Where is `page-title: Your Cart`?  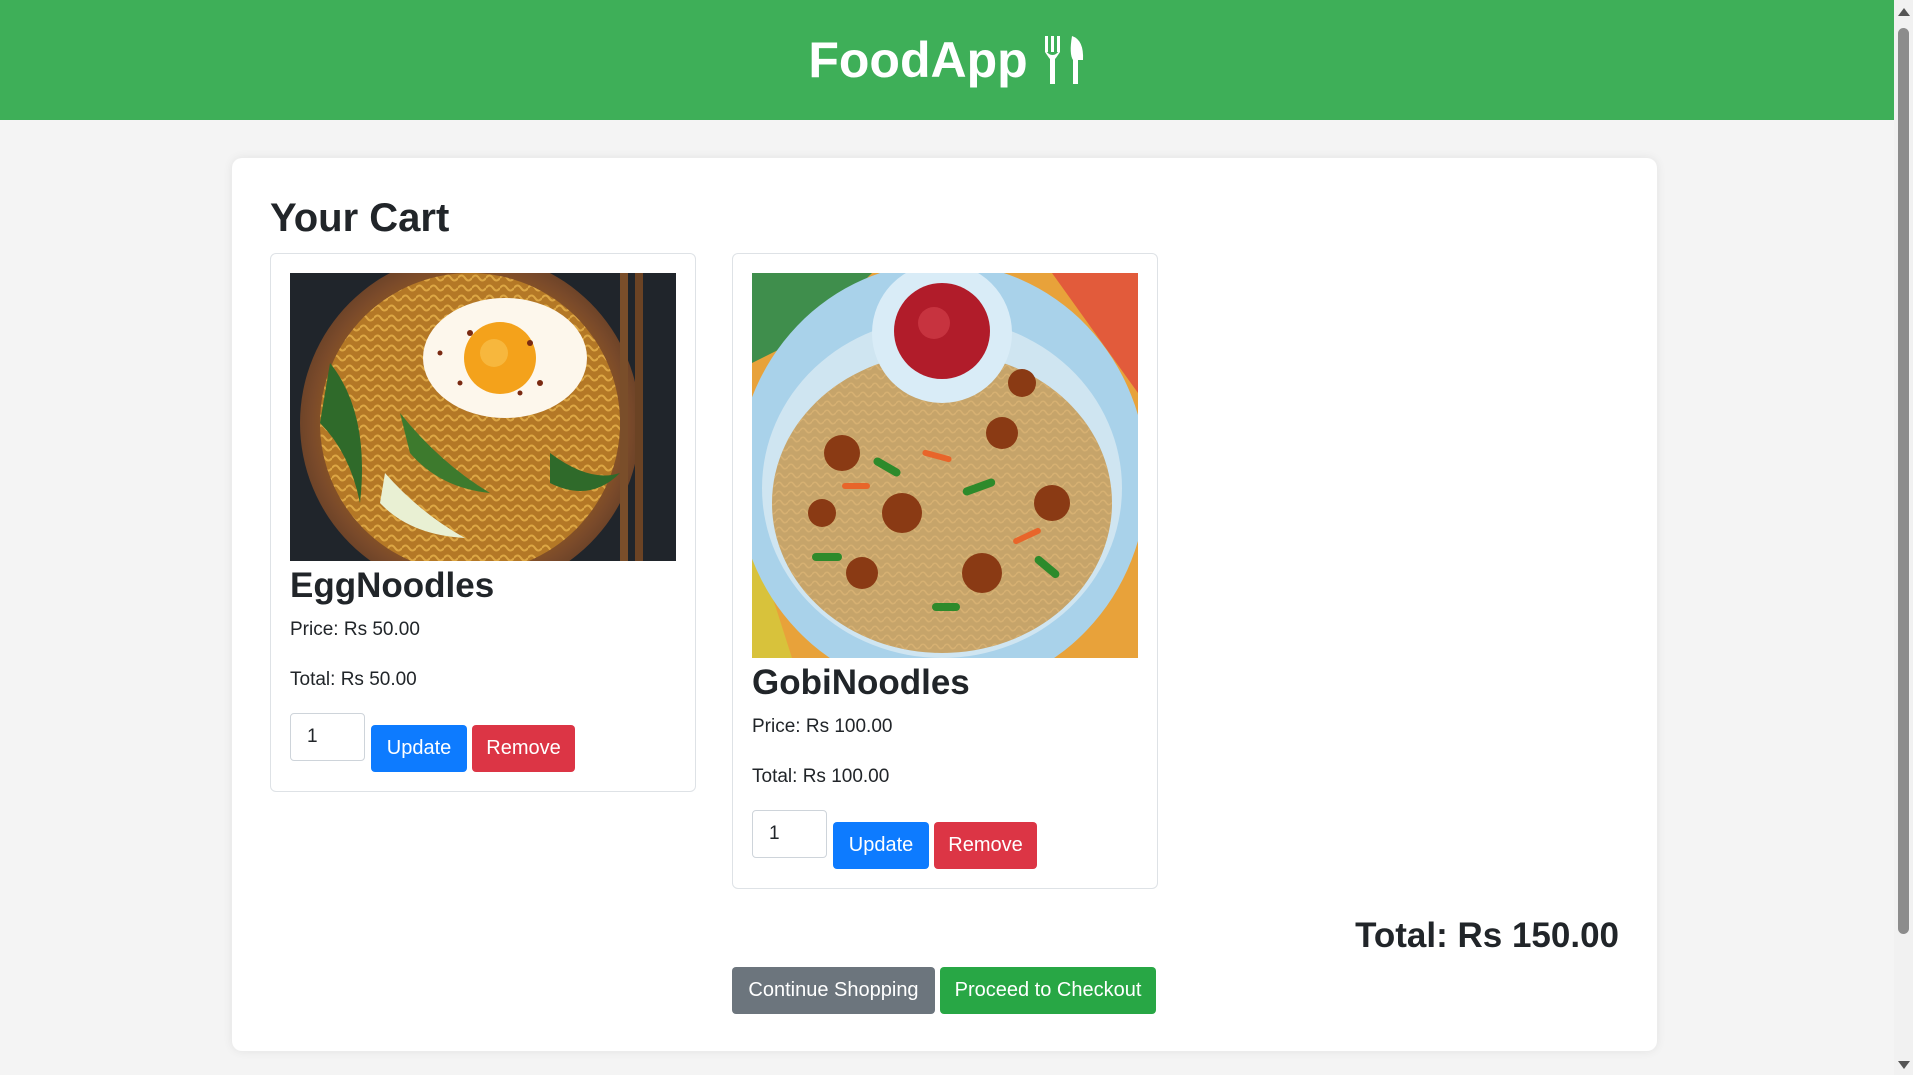
page-title: Your Cart is located at coordinates (360, 218).